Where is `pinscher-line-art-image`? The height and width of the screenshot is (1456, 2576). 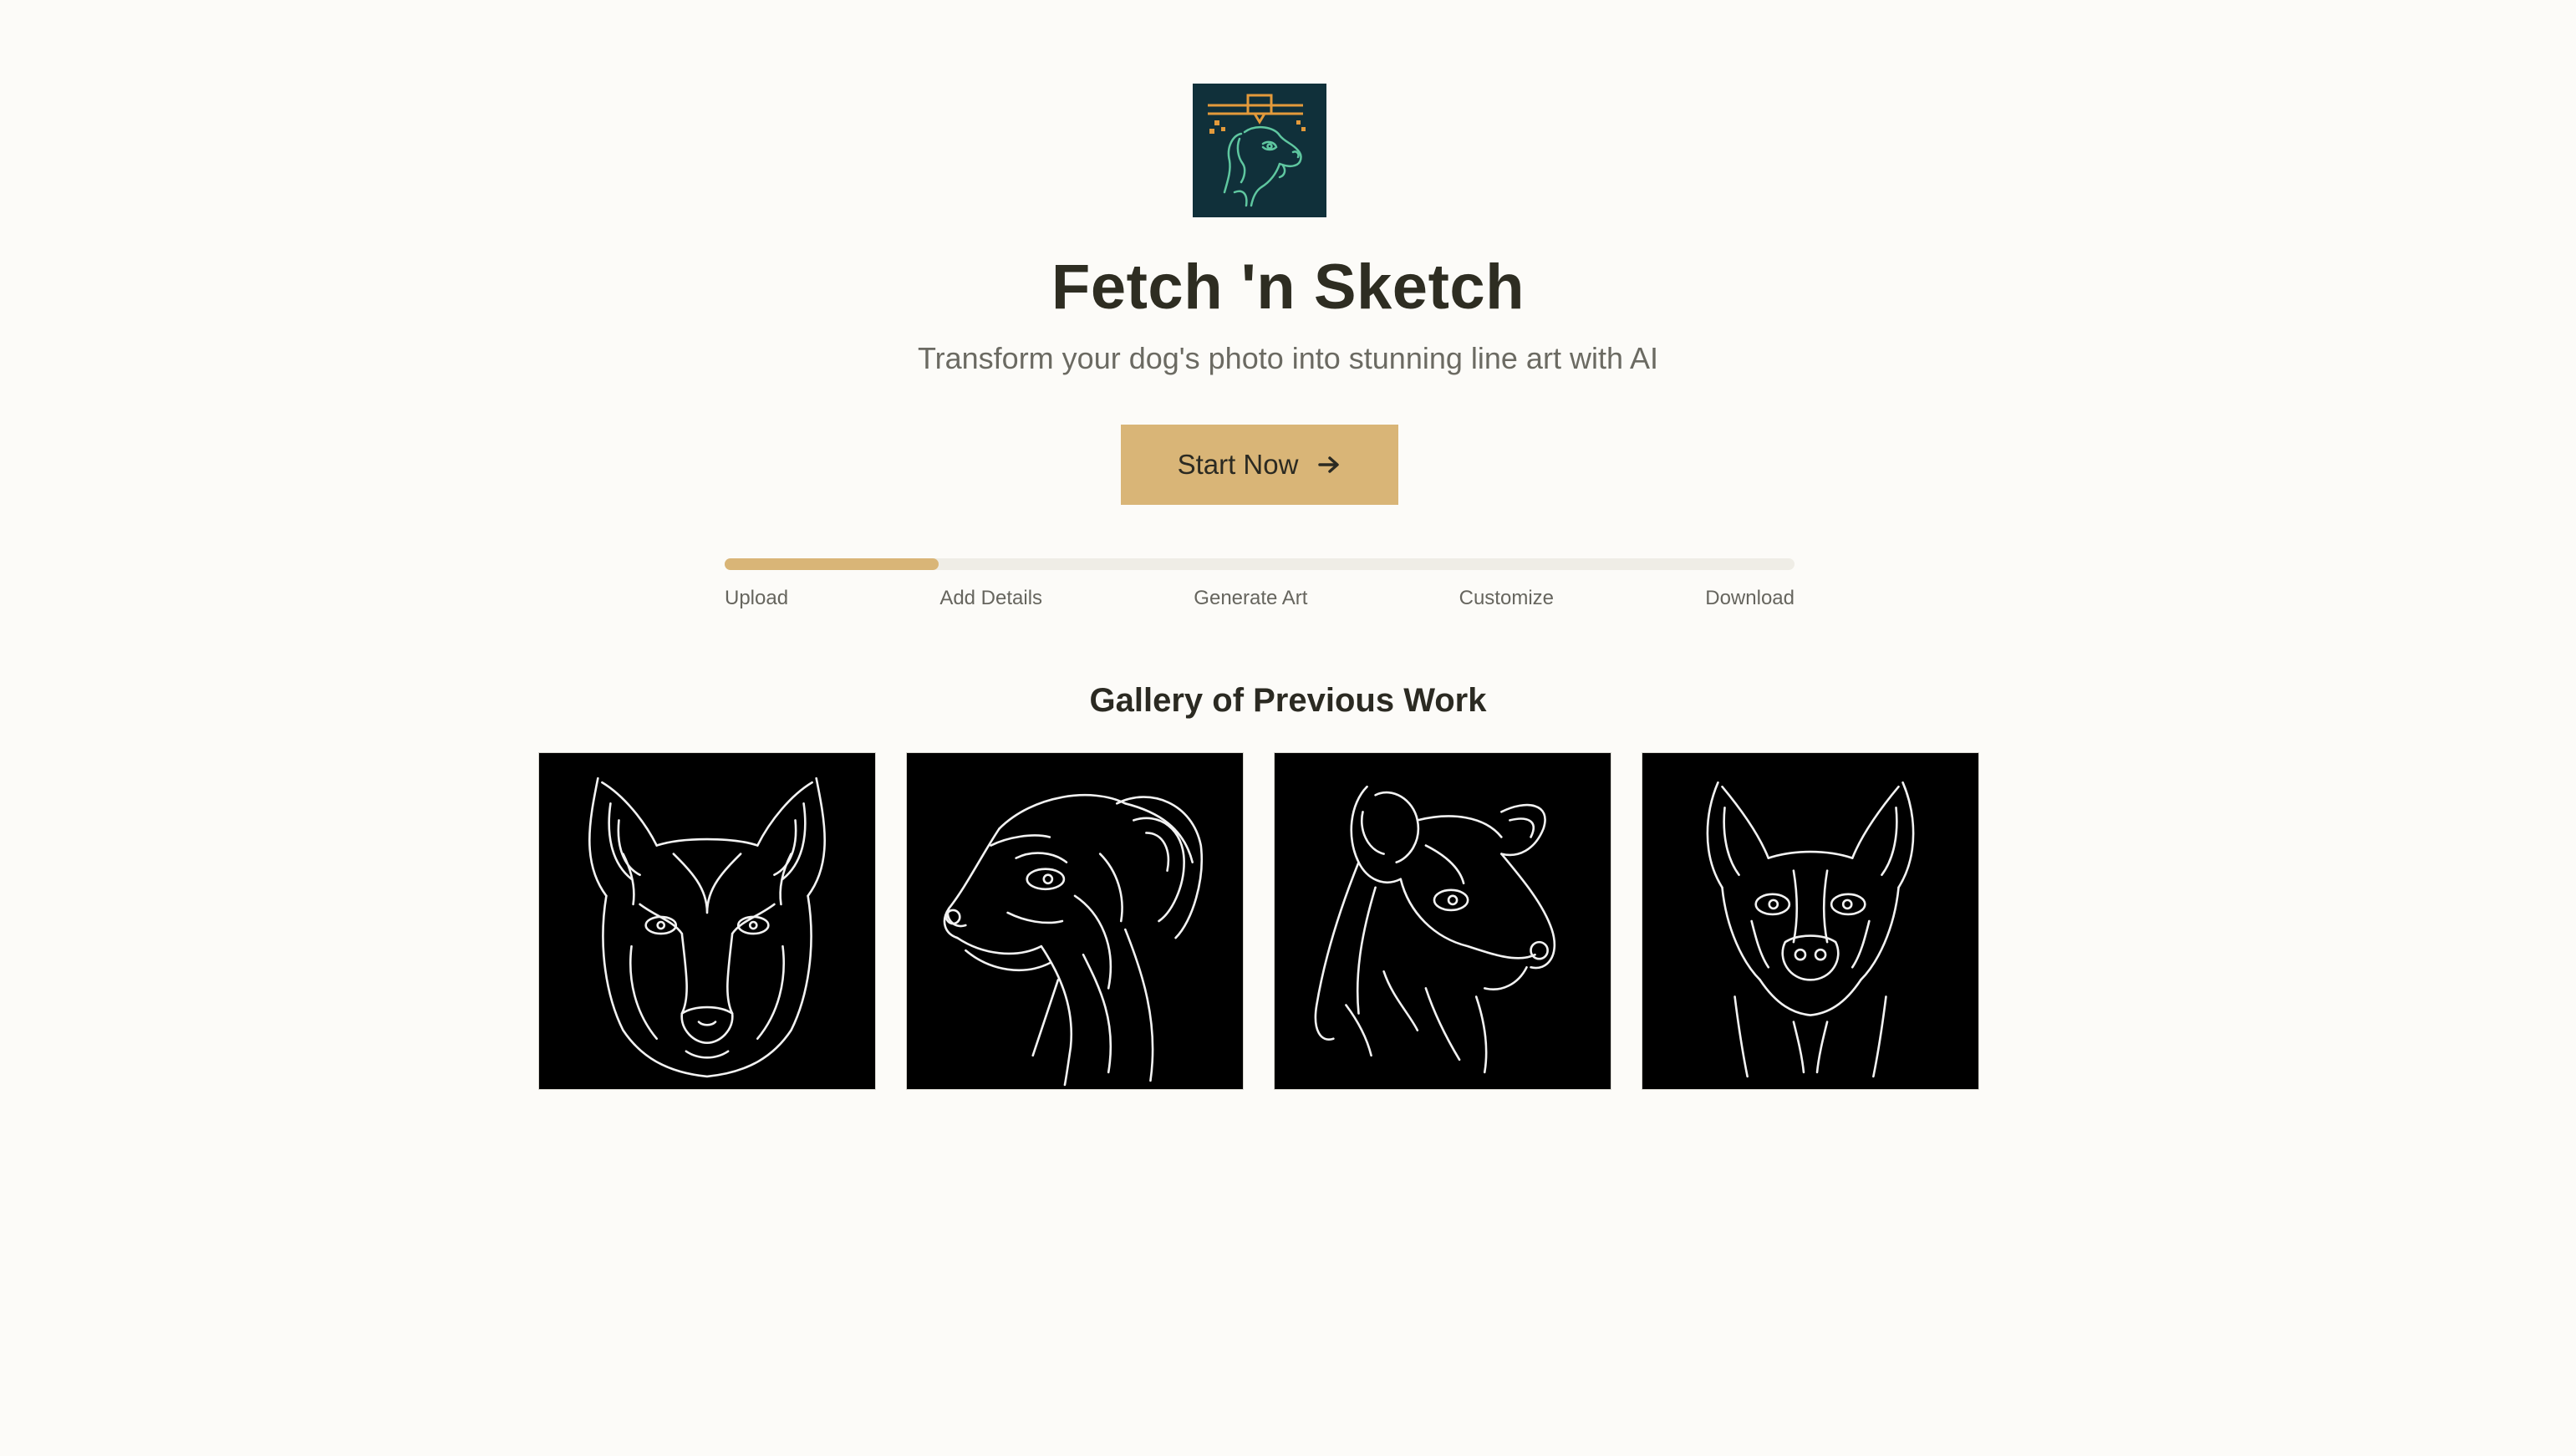
pinscher-line-art-image is located at coordinates (1810, 929).